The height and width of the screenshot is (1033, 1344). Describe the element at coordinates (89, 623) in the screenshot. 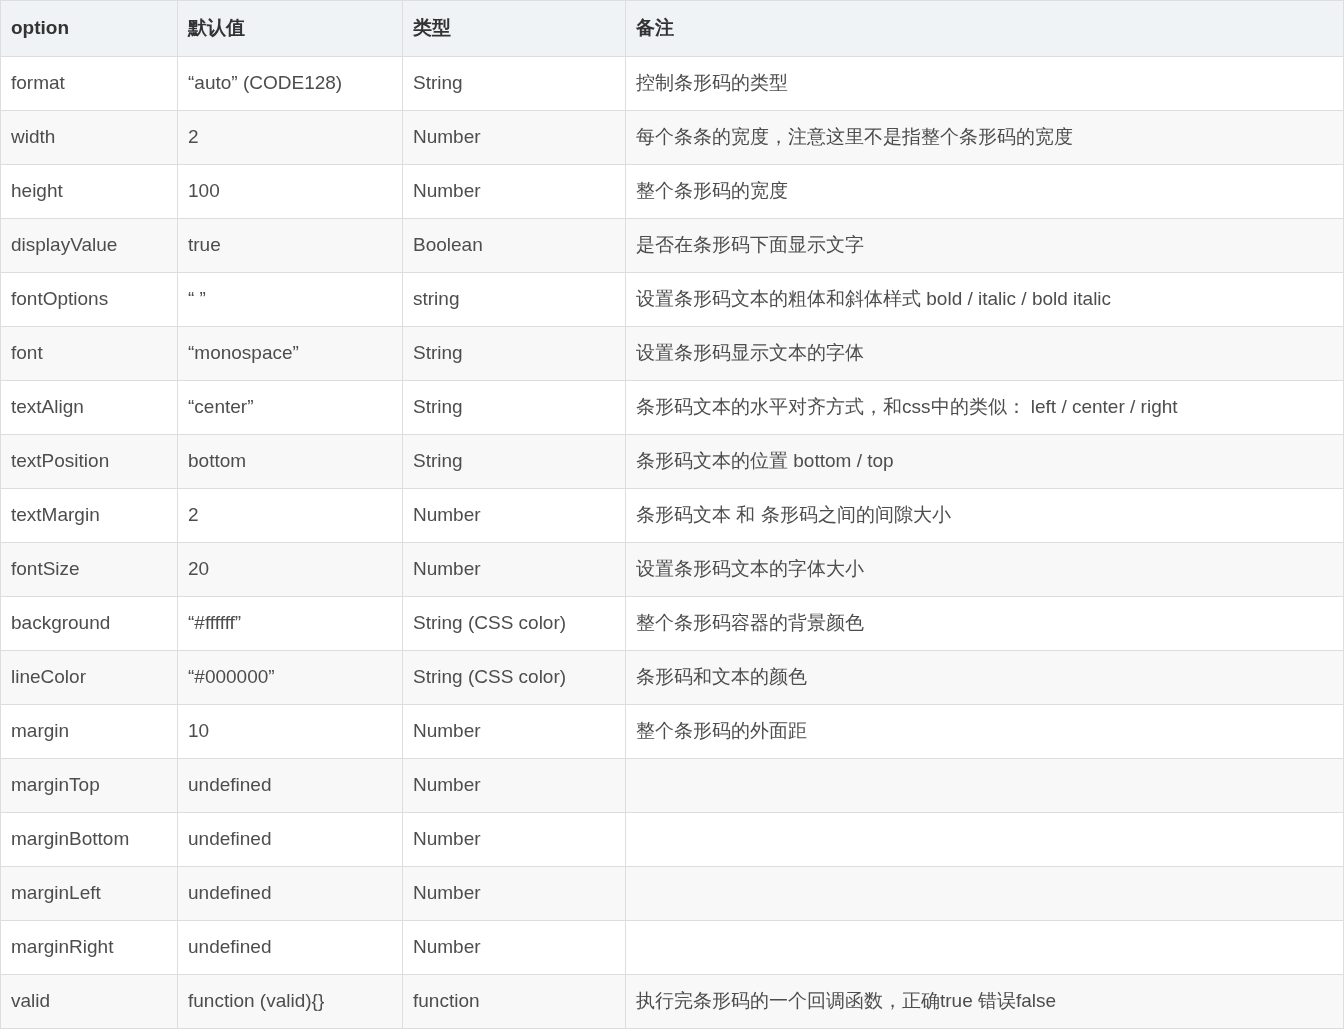

I see `table-cell: background` at that location.